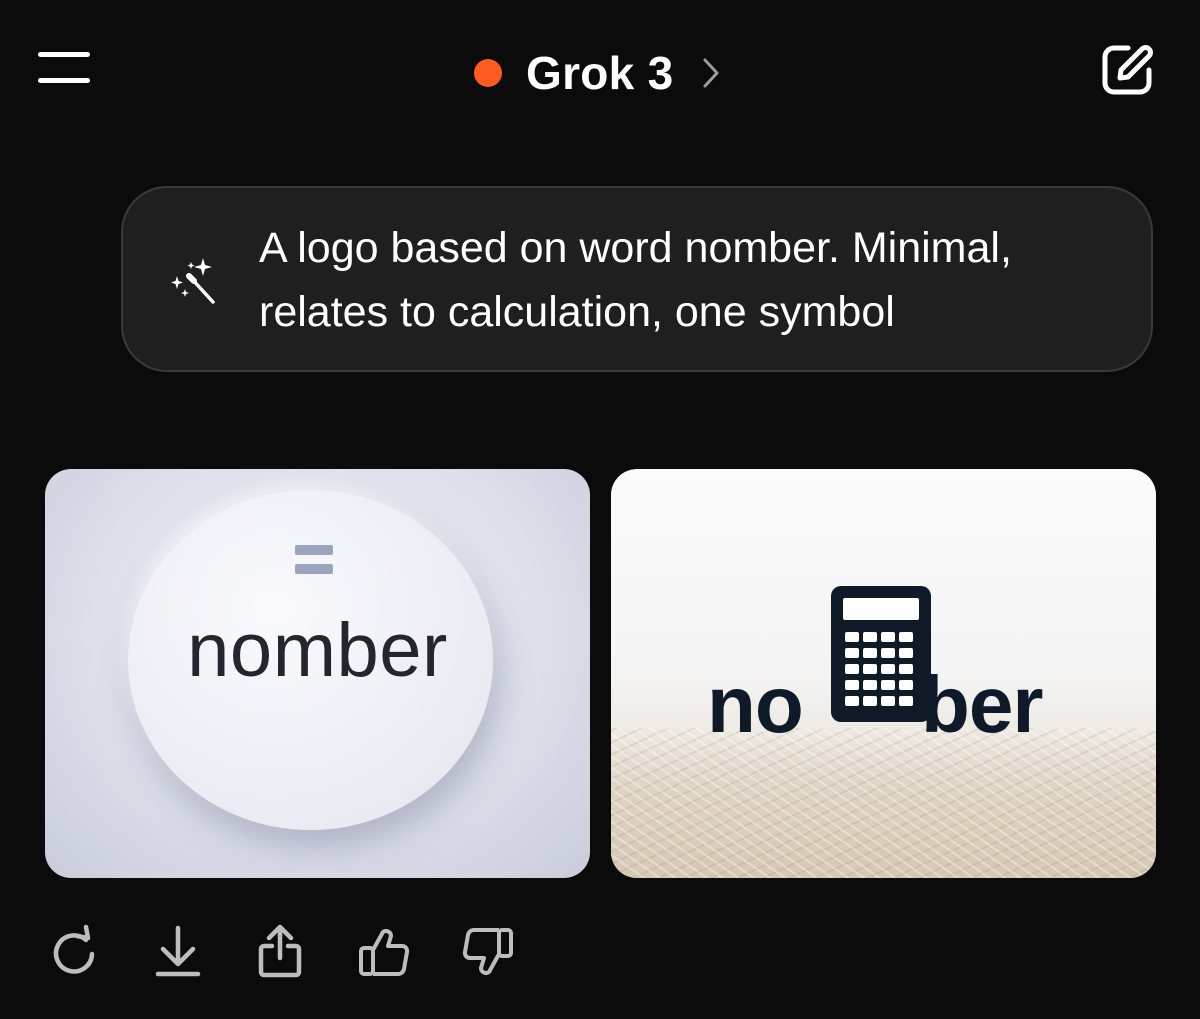 This screenshot has height=1019, width=1200. What do you see at coordinates (314, 569) in the screenshot?
I see `equals-sign-bar` at bounding box center [314, 569].